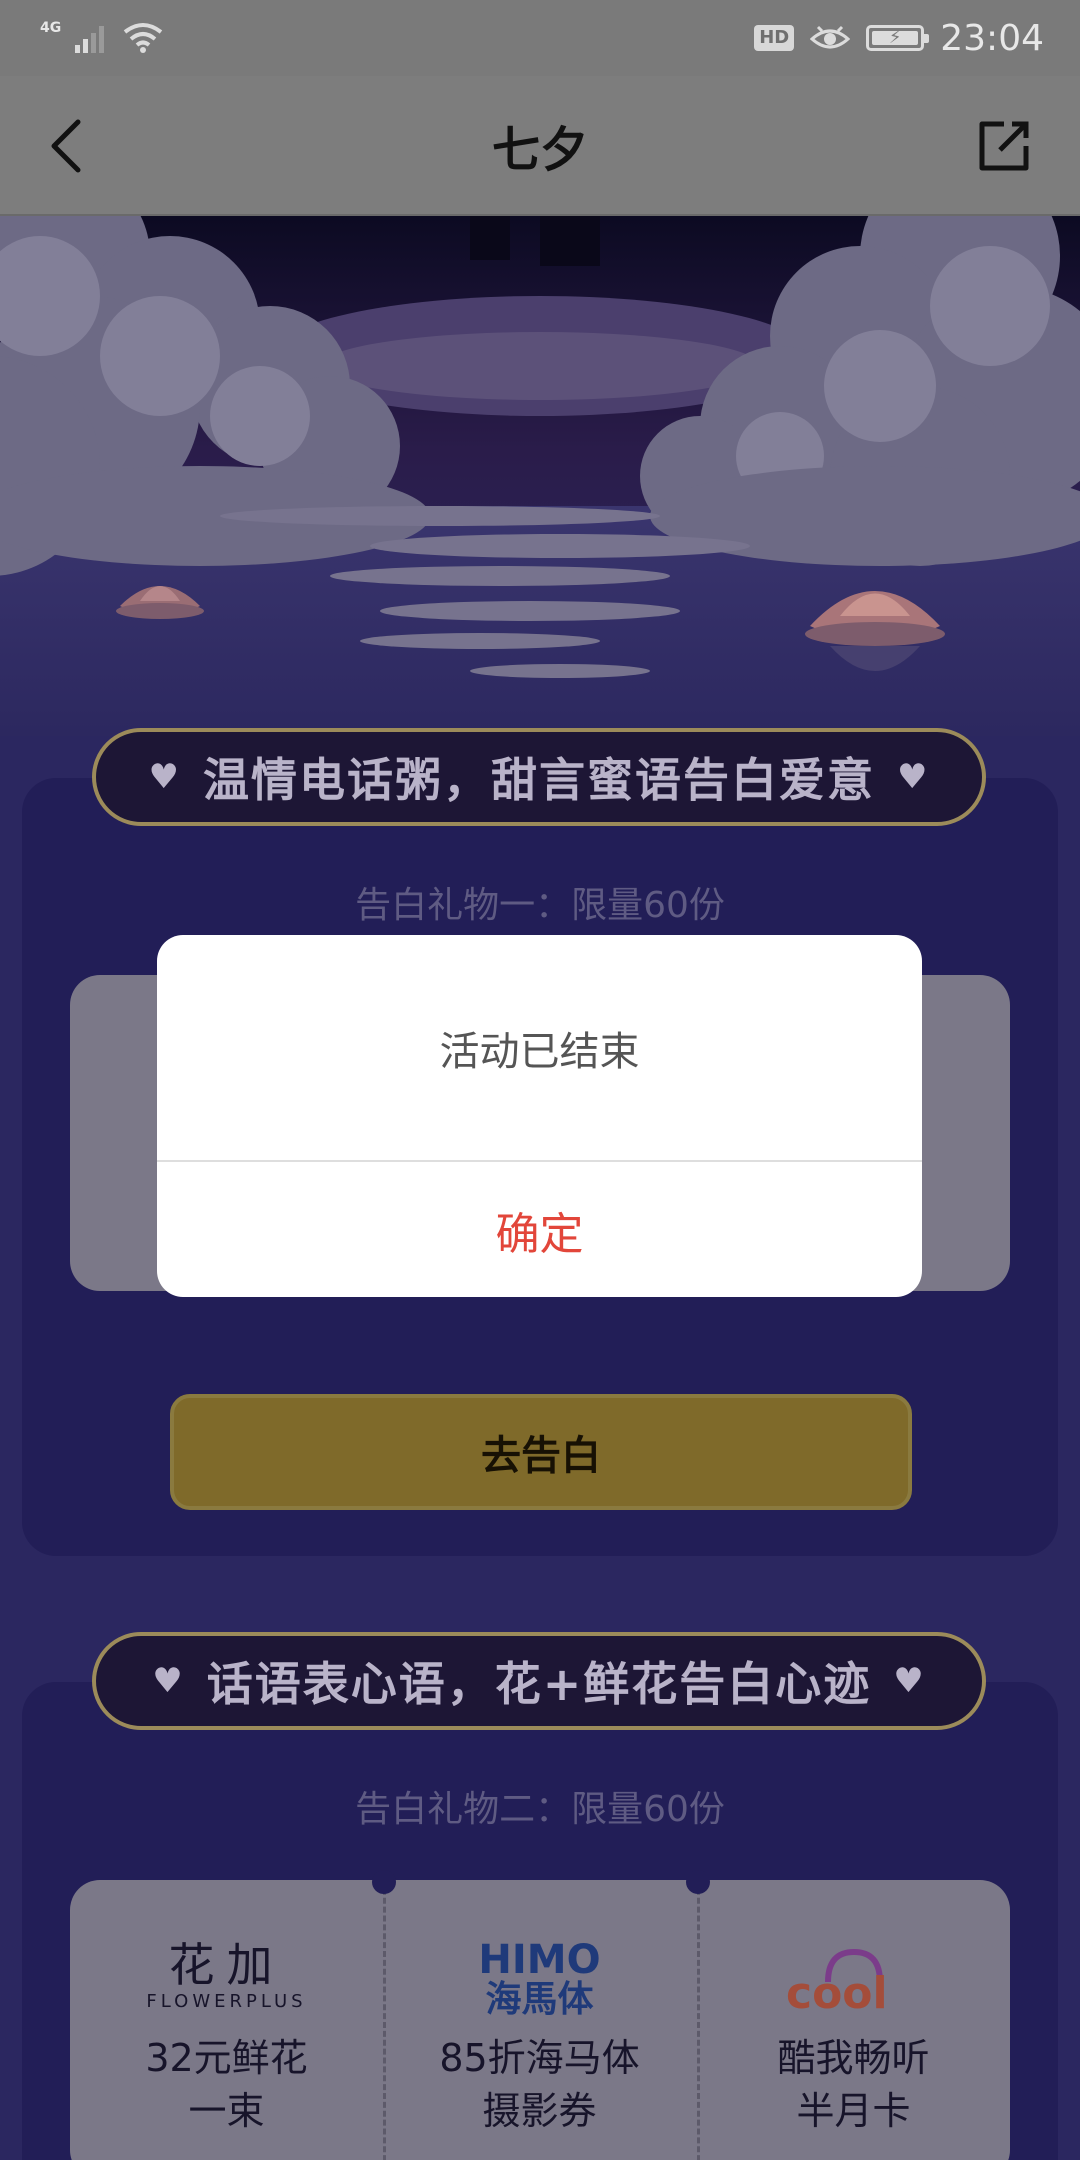  I want to click on chevron-left-icon, so click(70, 146).